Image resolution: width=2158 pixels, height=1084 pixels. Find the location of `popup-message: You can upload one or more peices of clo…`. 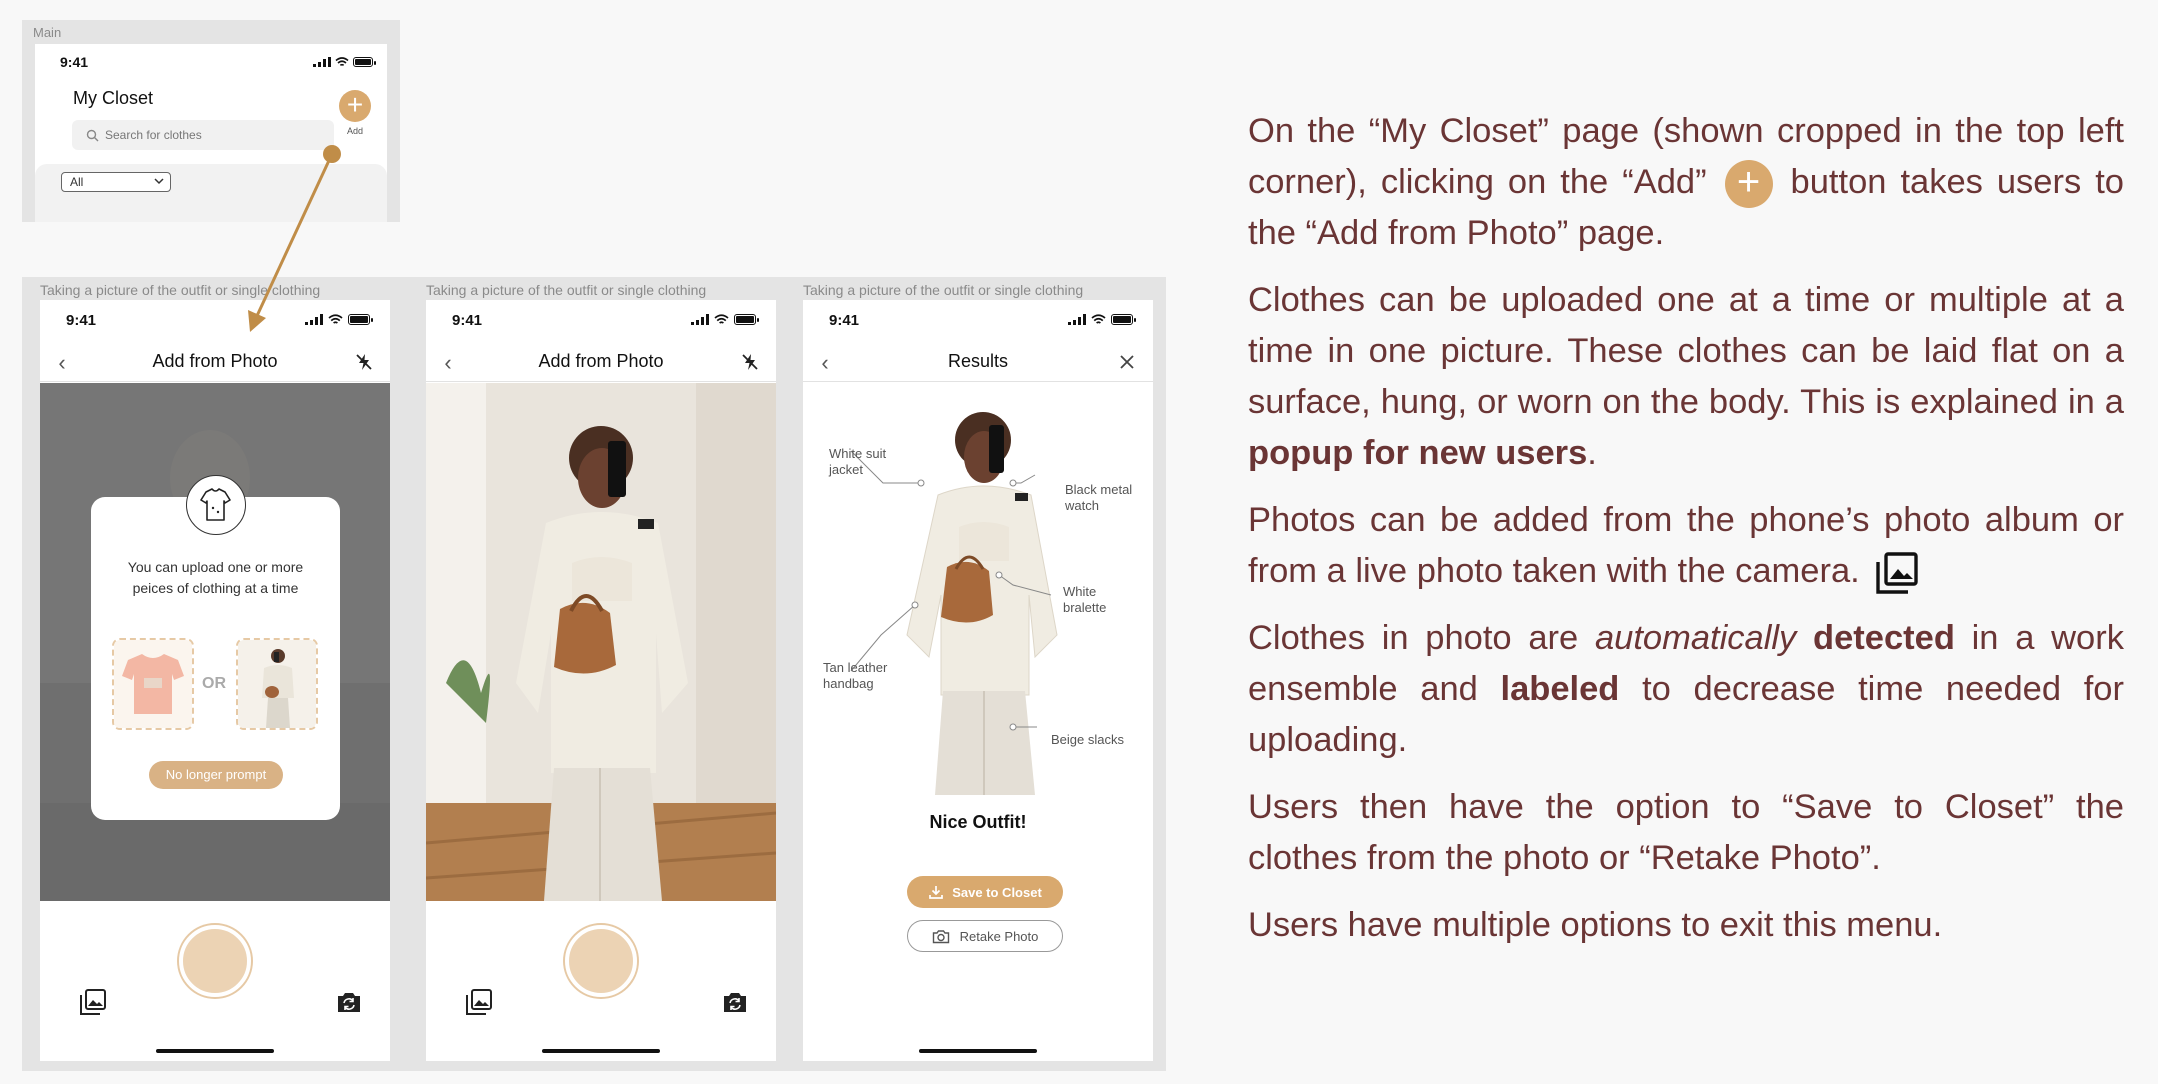

popup-message: You can upload one or more peices of clo… is located at coordinates (215, 577).